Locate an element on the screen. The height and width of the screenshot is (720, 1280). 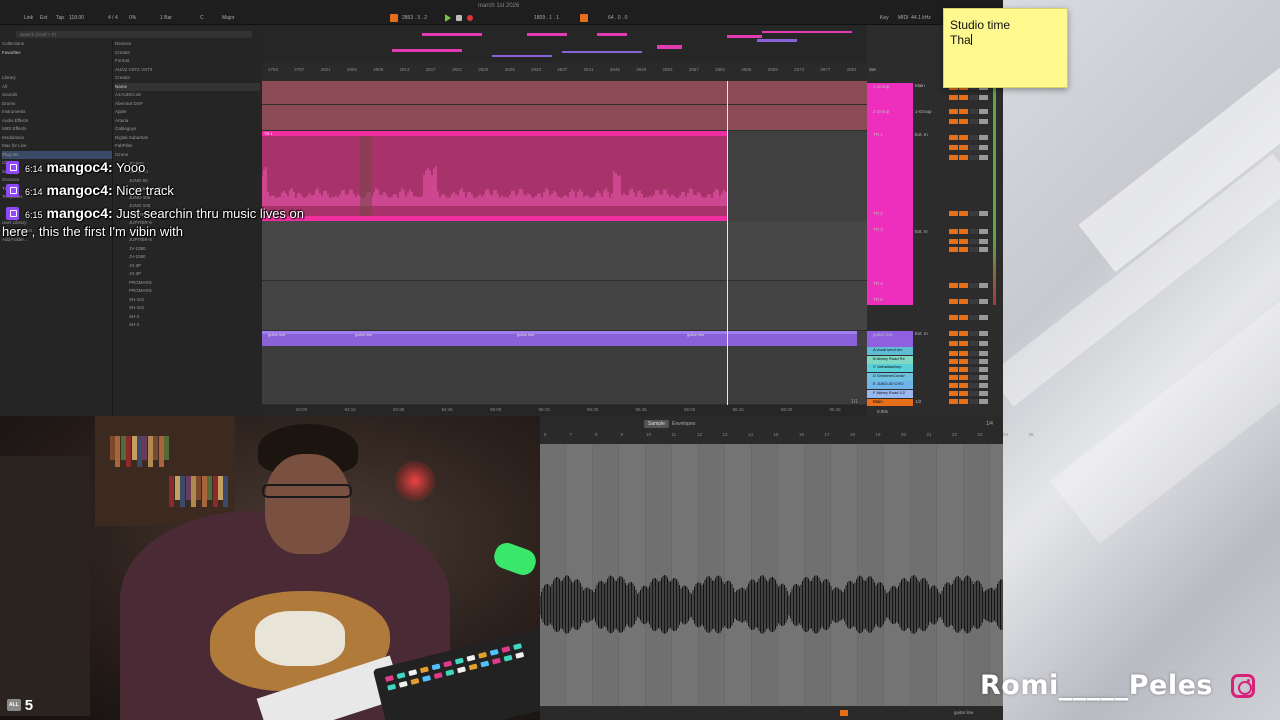
ext-sync-button: Ext is located at coordinates (43, 18).